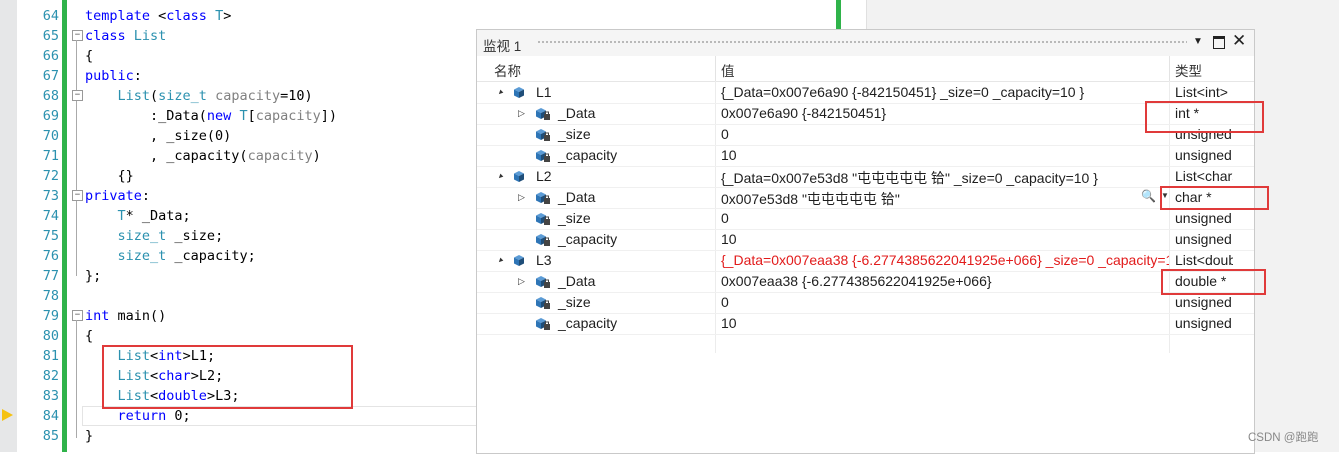 This screenshot has width=1339, height=454. Describe the element at coordinates (138, 416) in the screenshot. I see `code-line: return 0;` at that location.